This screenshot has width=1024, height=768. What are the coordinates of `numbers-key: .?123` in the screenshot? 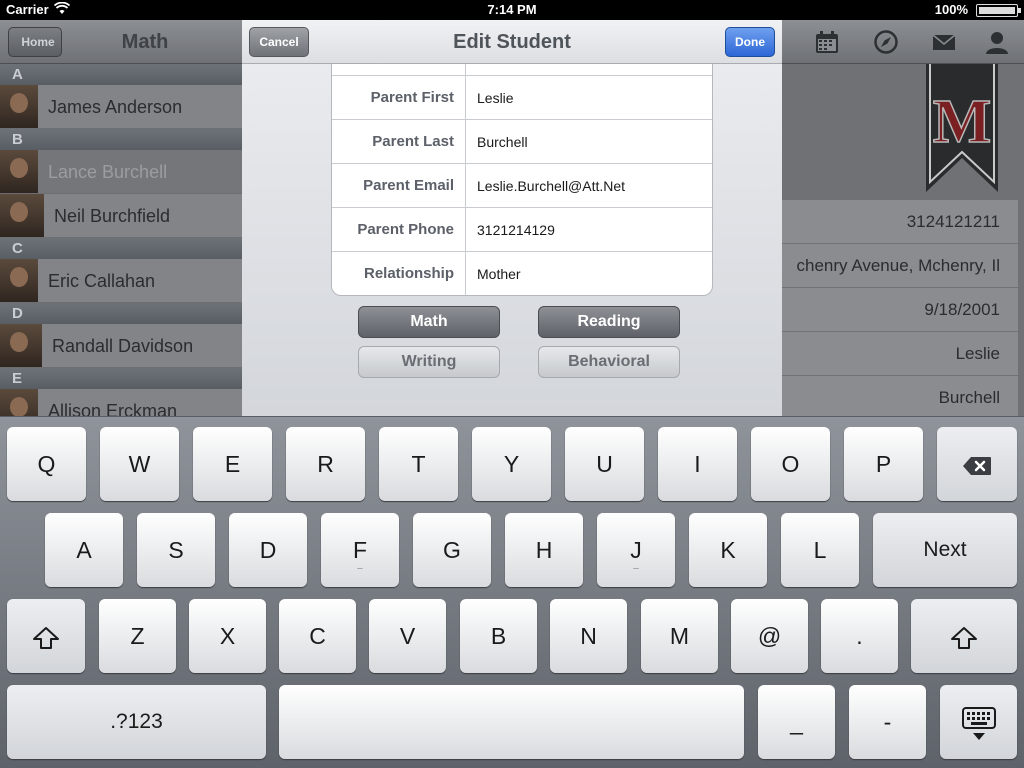 It's located at (136, 722).